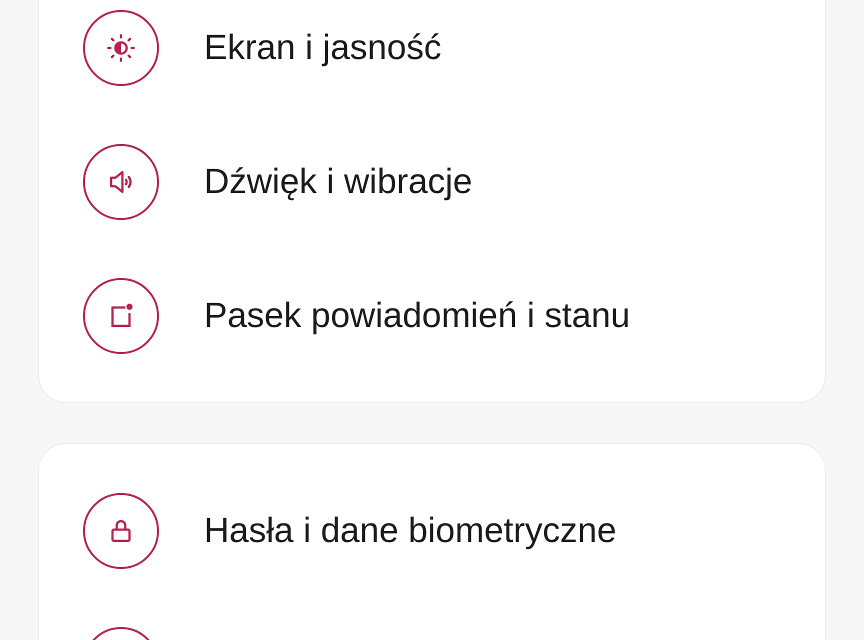 This screenshot has height=640, width=864. I want to click on settings-item: Pasek powiadomień i stanu, so click(417, 316).